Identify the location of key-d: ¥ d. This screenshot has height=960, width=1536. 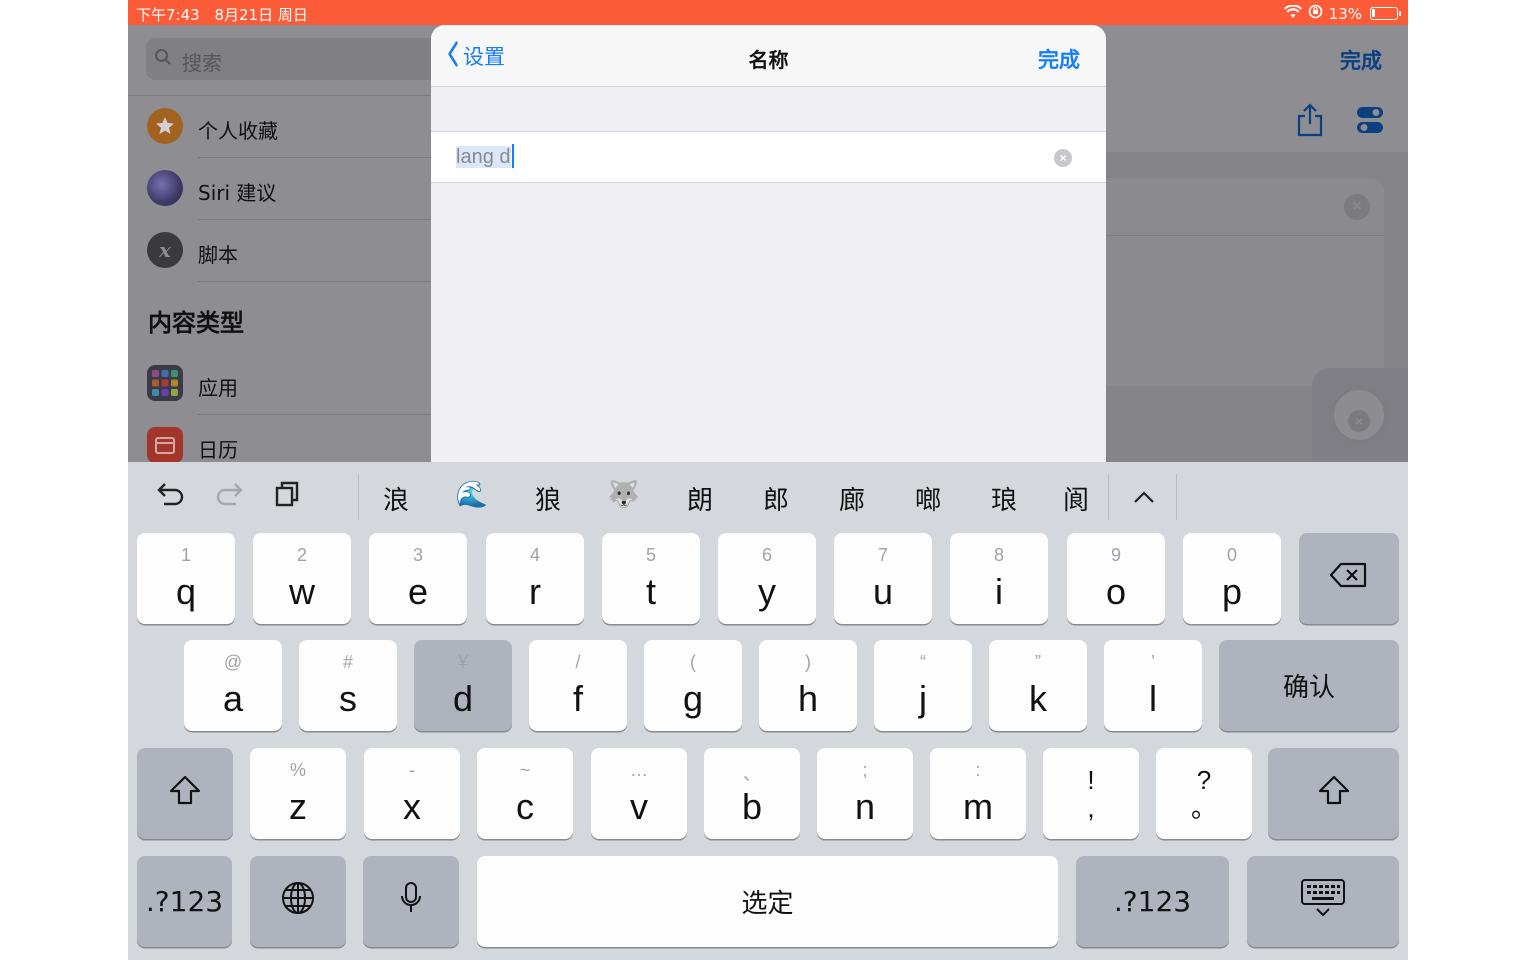
(463, 685).